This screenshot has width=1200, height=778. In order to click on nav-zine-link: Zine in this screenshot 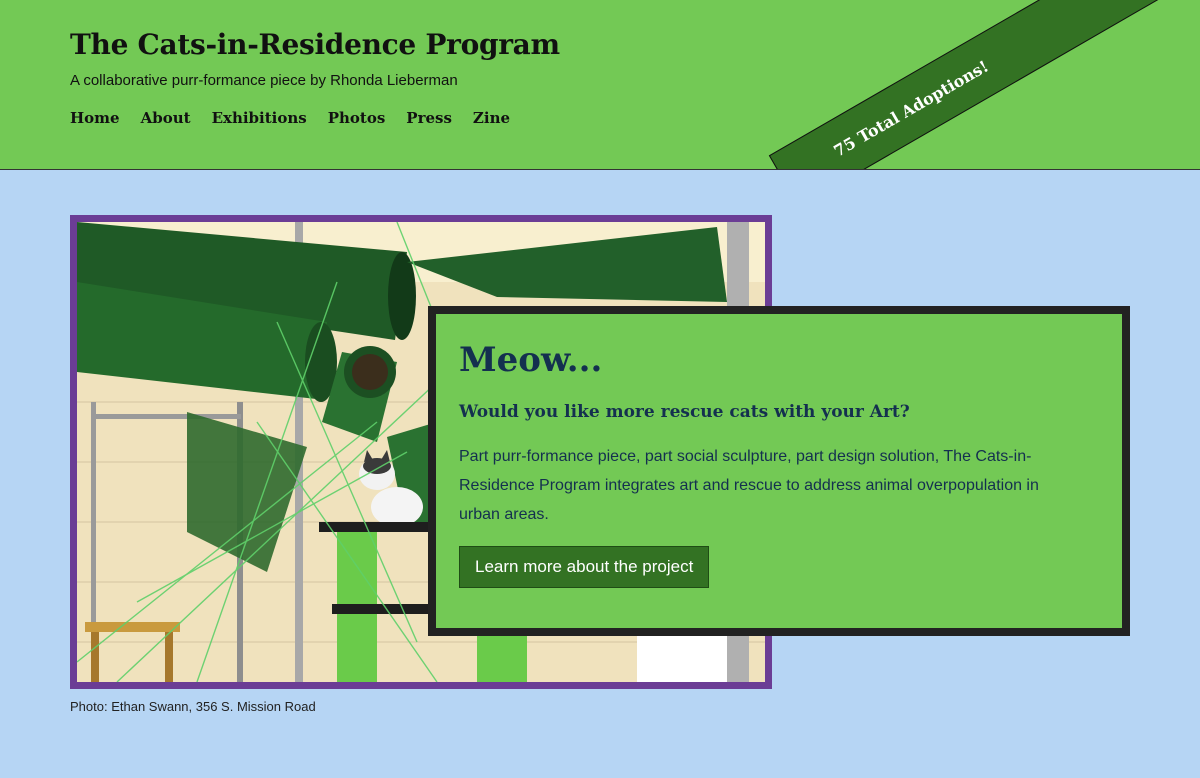, I will do `click(491, 118)`.